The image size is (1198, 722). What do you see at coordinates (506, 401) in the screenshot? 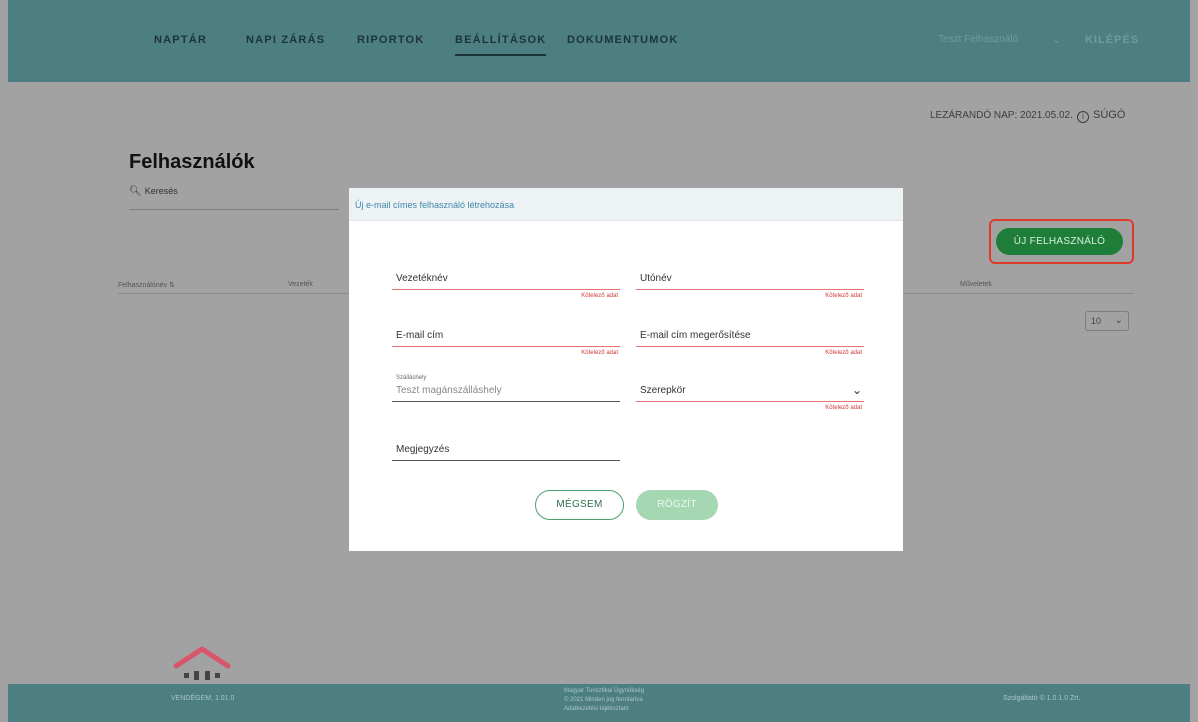
I see `accommodation-underline` at bounding box center [506, 401].